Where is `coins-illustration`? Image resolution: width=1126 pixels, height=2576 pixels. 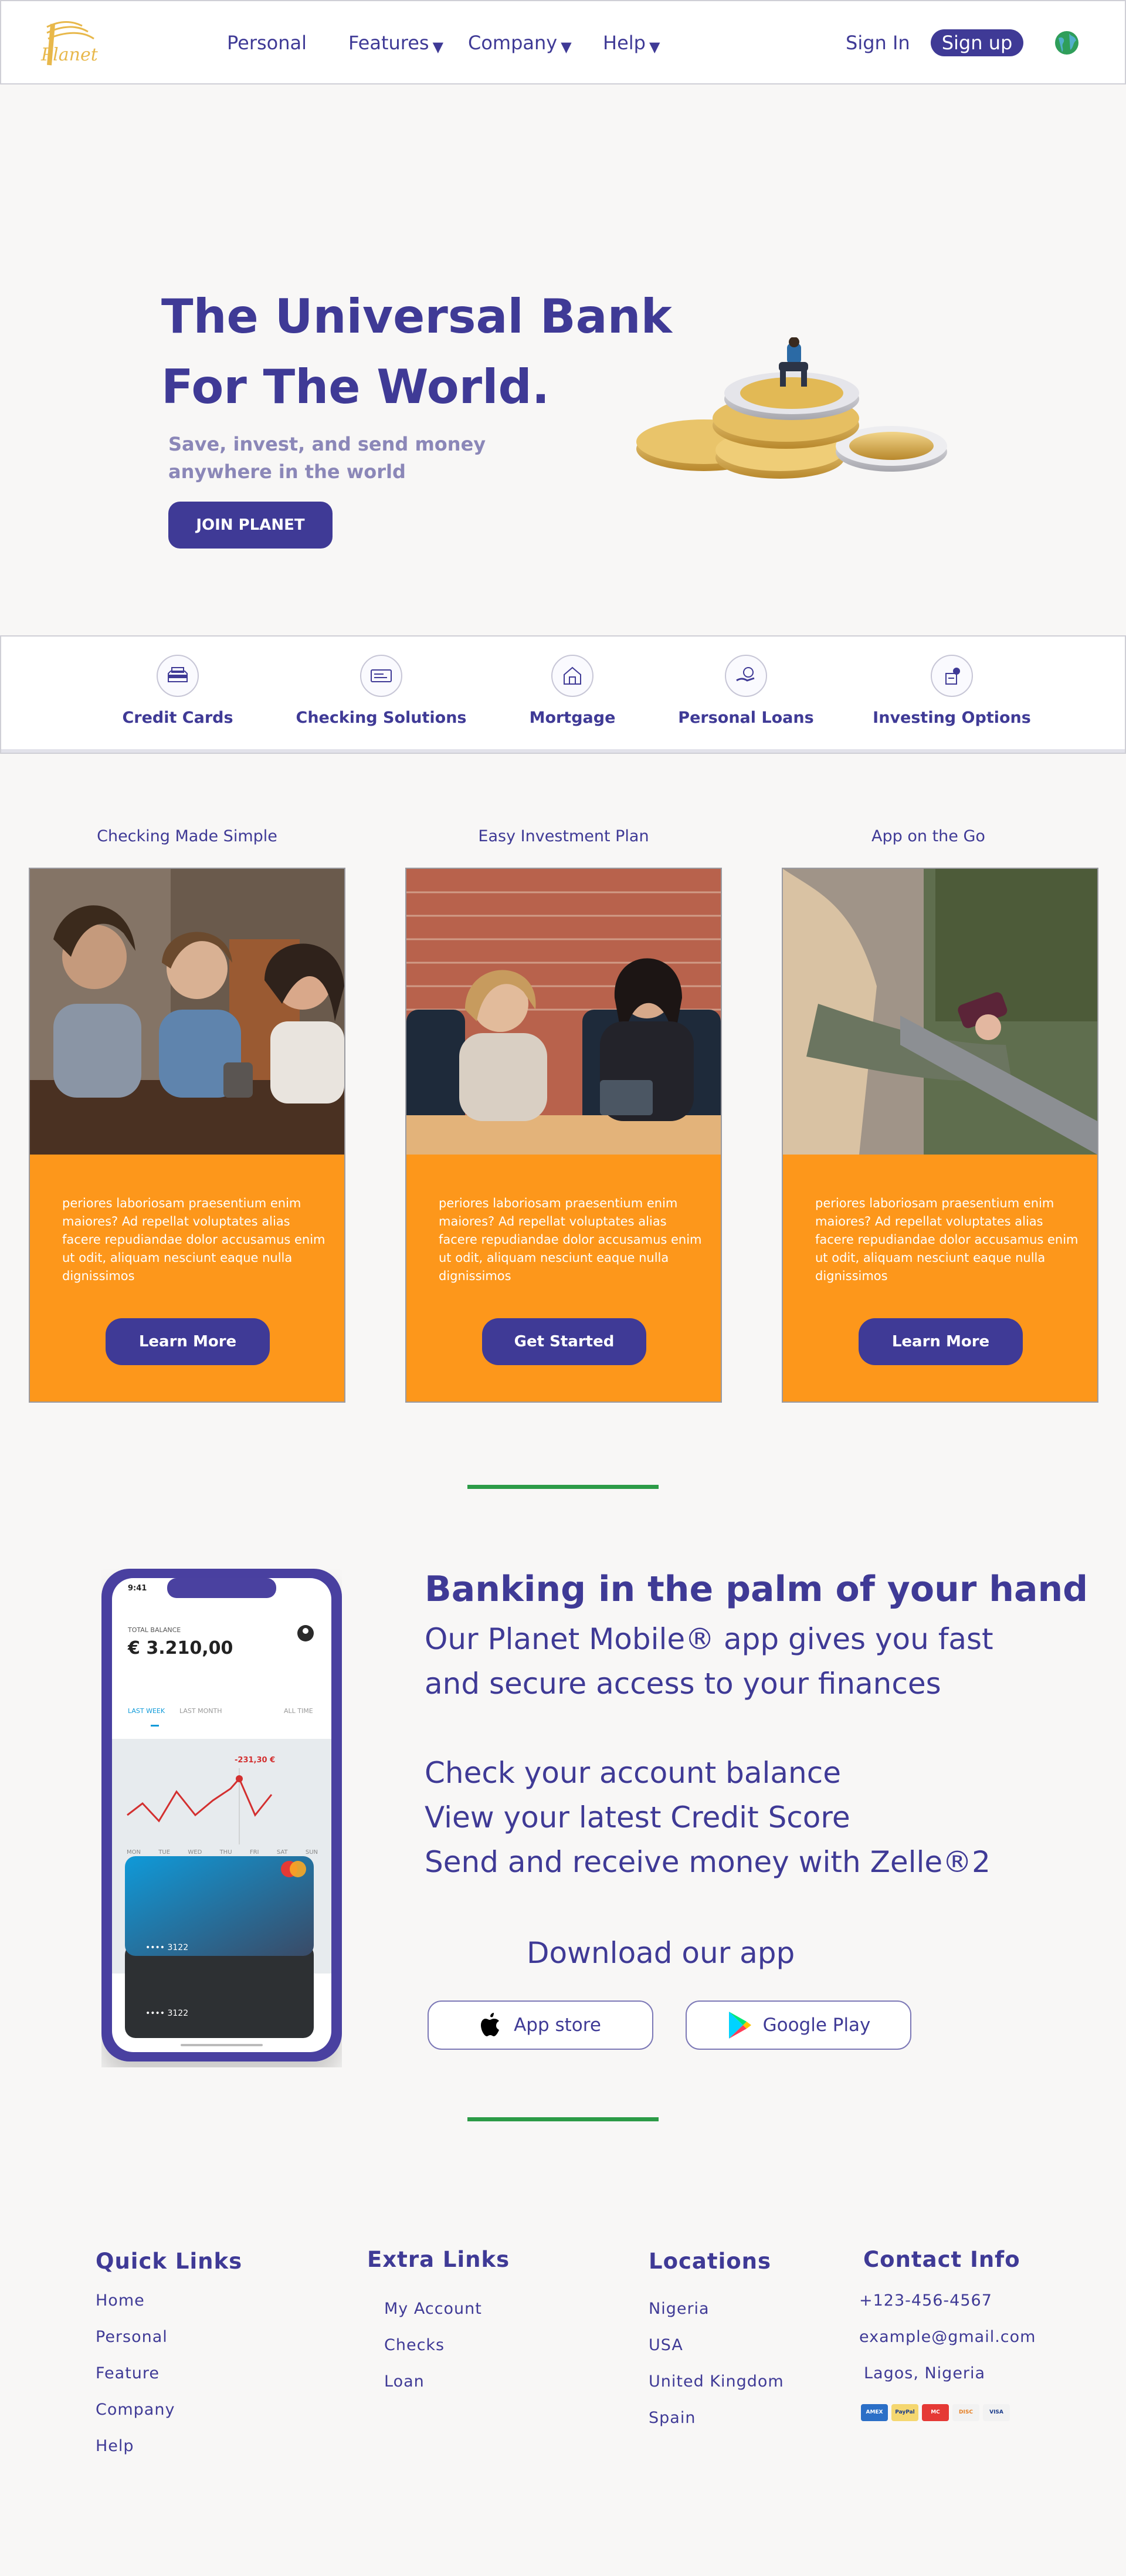
coins-illustration is located at coordinates (791, 408).